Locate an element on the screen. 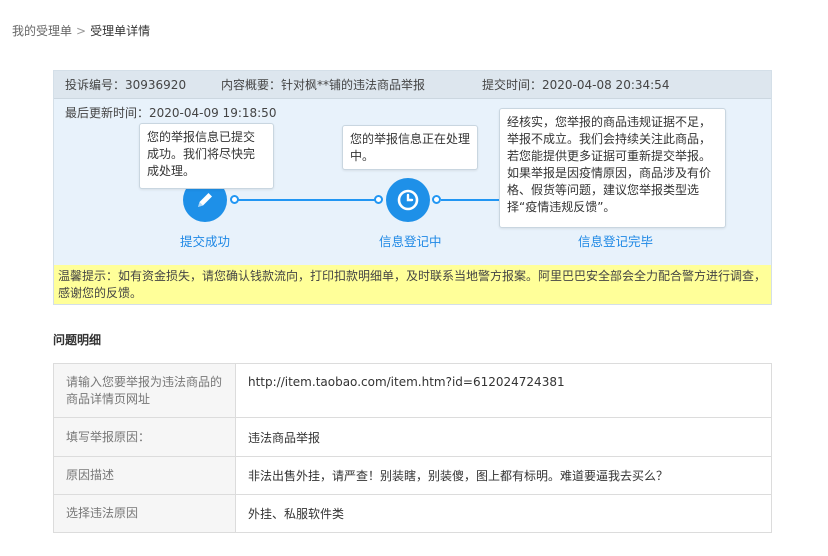  step-bubble-submitted: 您的举报信息已提交成功。我们将尽快完成处理。 is located at coordinates (206, 156).